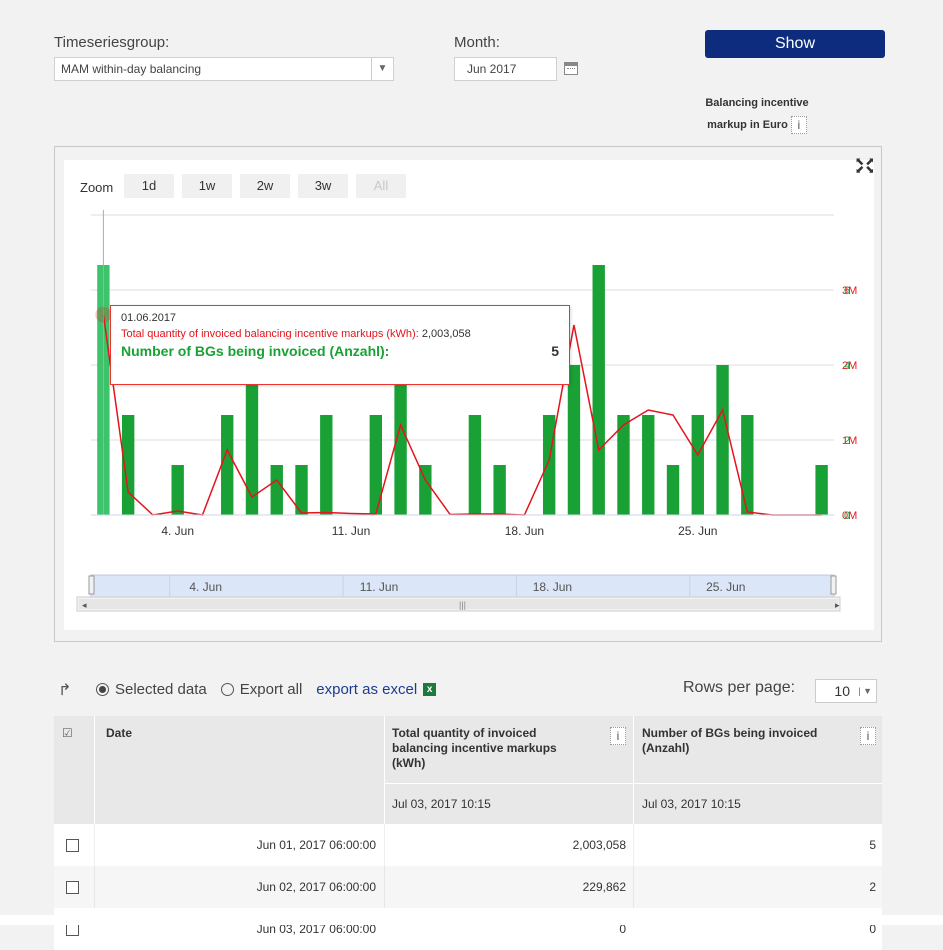 The image size is (943, 950). What do you see at coordinates (599, 845) in the screenshot?
I see `row-total: 2,003,058` at bounding box center [599, 845].